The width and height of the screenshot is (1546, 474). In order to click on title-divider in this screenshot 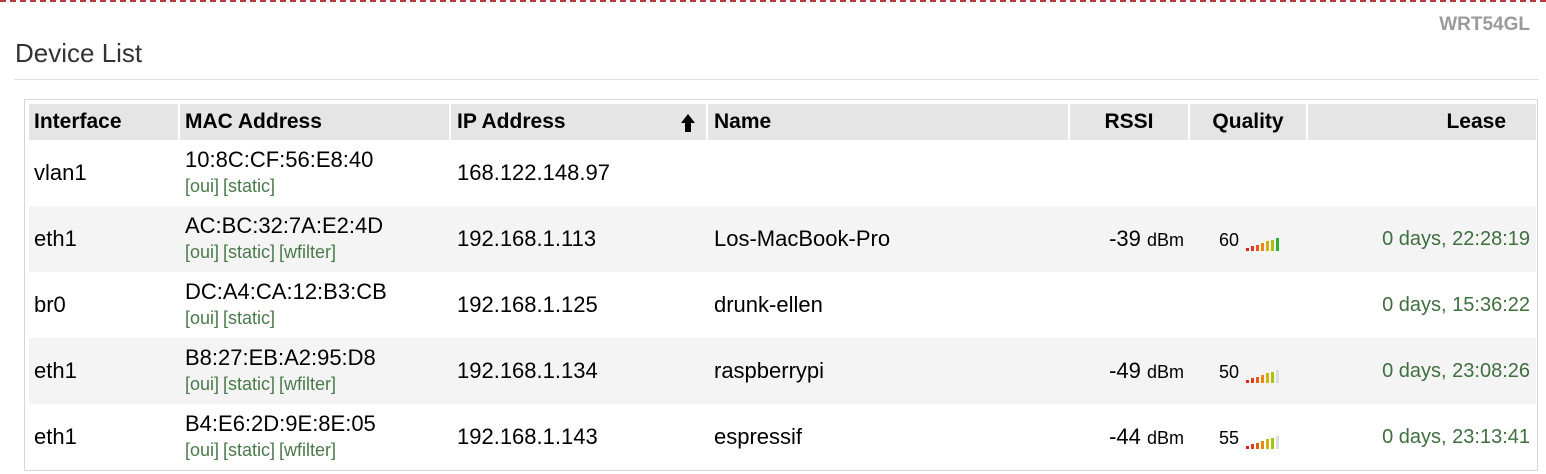, I will do `click(776, 79)`.